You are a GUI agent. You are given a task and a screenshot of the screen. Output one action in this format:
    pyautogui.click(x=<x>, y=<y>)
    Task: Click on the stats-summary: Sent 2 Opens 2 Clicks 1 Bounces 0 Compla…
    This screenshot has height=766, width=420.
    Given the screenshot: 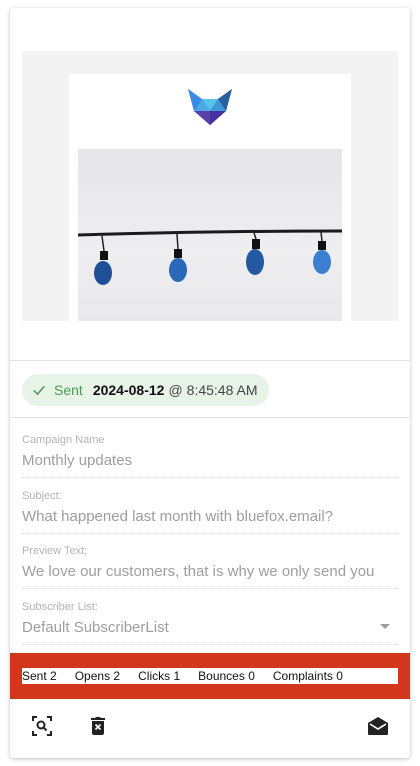 What is the action you would take?
    pyautogui.click(x=210, y=676)
    